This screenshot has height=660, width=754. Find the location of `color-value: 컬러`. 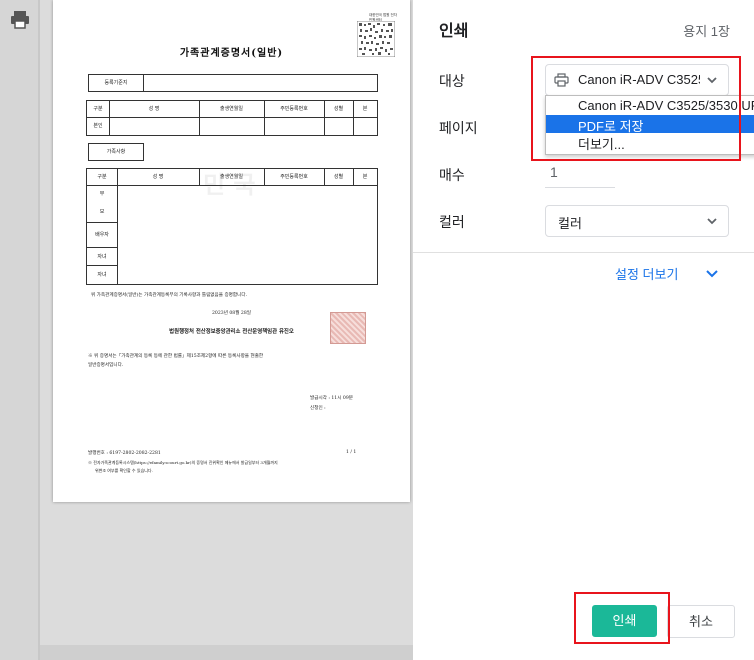

color-value: 컬러 is located at coordinates (570, 223).